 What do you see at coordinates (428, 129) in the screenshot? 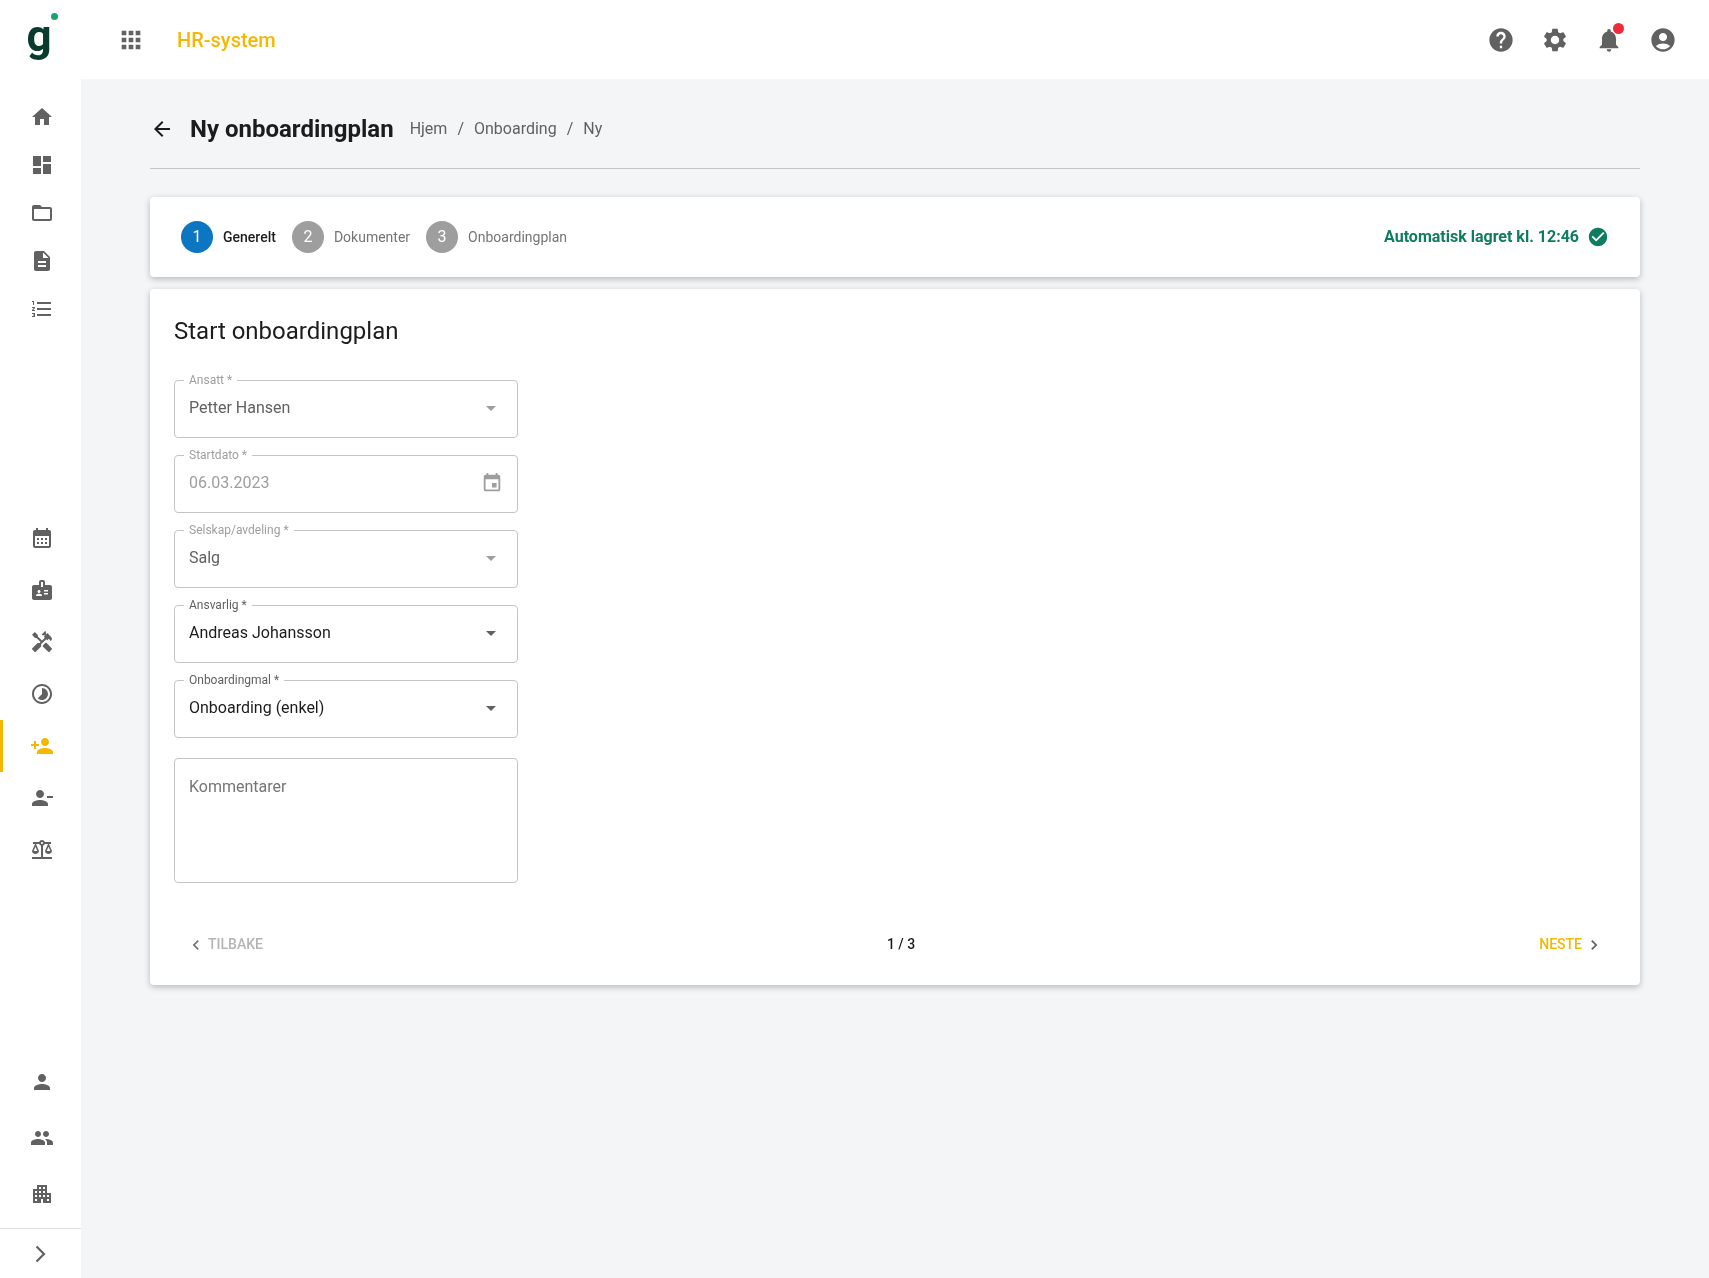
I see `breadcrumb-link: Hjem` at bounding box center [428, 129].